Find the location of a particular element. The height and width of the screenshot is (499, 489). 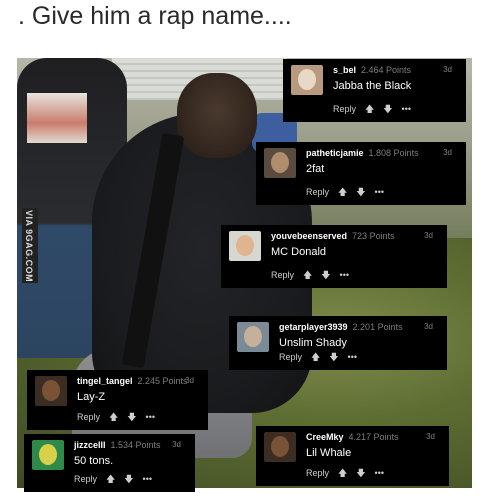

comment-text: Unslim Shady is located at coordinates (313, 343).